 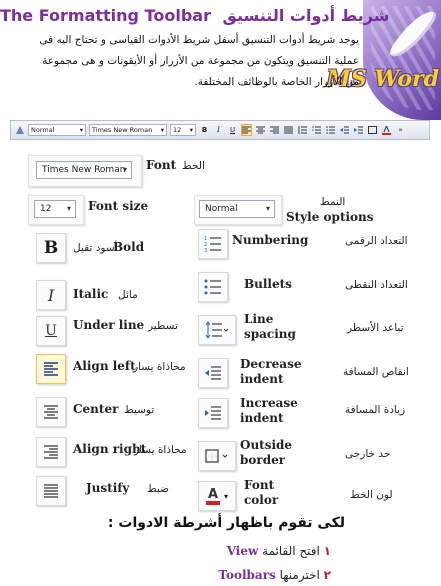 I want to click on font-color-button, so click(x=386, y=130).